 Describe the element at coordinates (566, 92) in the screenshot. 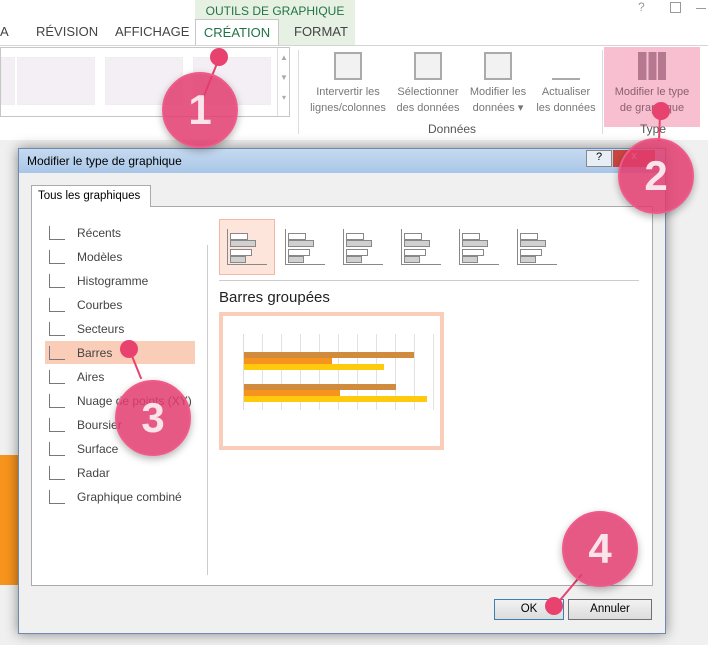

I see `label: Actualiser` at that location.